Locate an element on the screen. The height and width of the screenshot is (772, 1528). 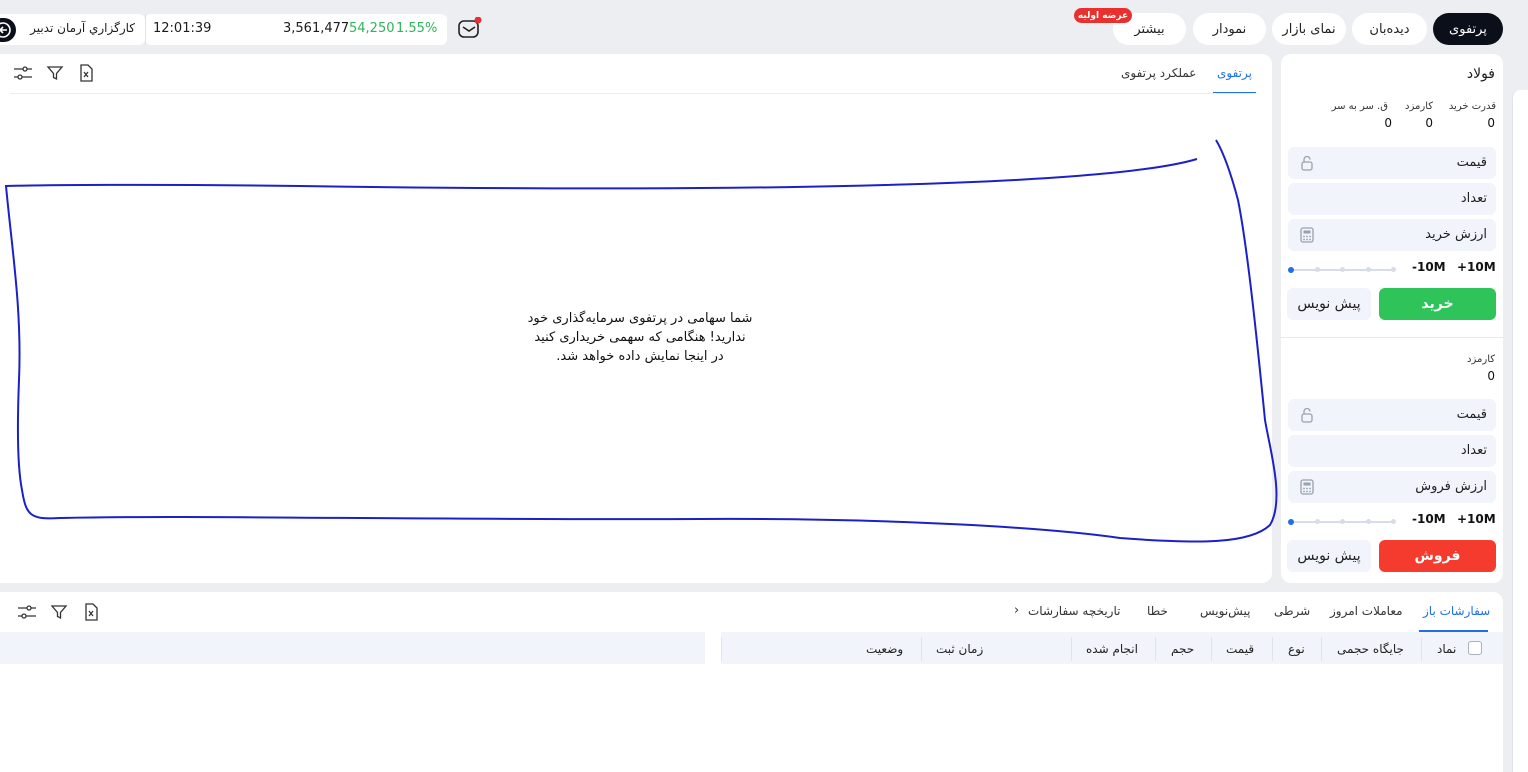
separator is located at coordinates (145, 29).